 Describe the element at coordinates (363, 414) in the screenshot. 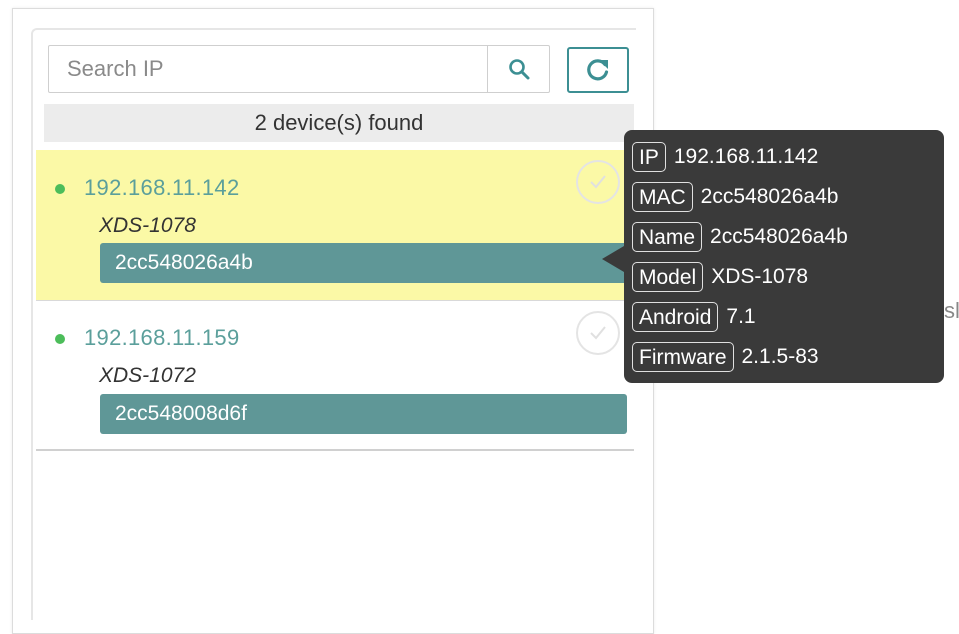

I see `device-name-bar: 2cc548008d6f` at that location.